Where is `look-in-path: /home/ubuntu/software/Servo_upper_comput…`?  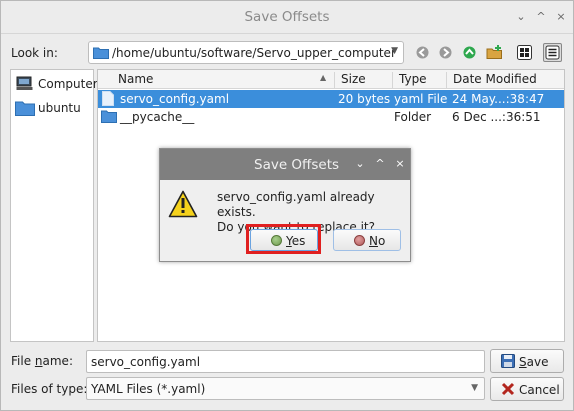 look-in-path: /home/ubuntu/software/Servo_upper_comput… is located at coordinates (254, 53).